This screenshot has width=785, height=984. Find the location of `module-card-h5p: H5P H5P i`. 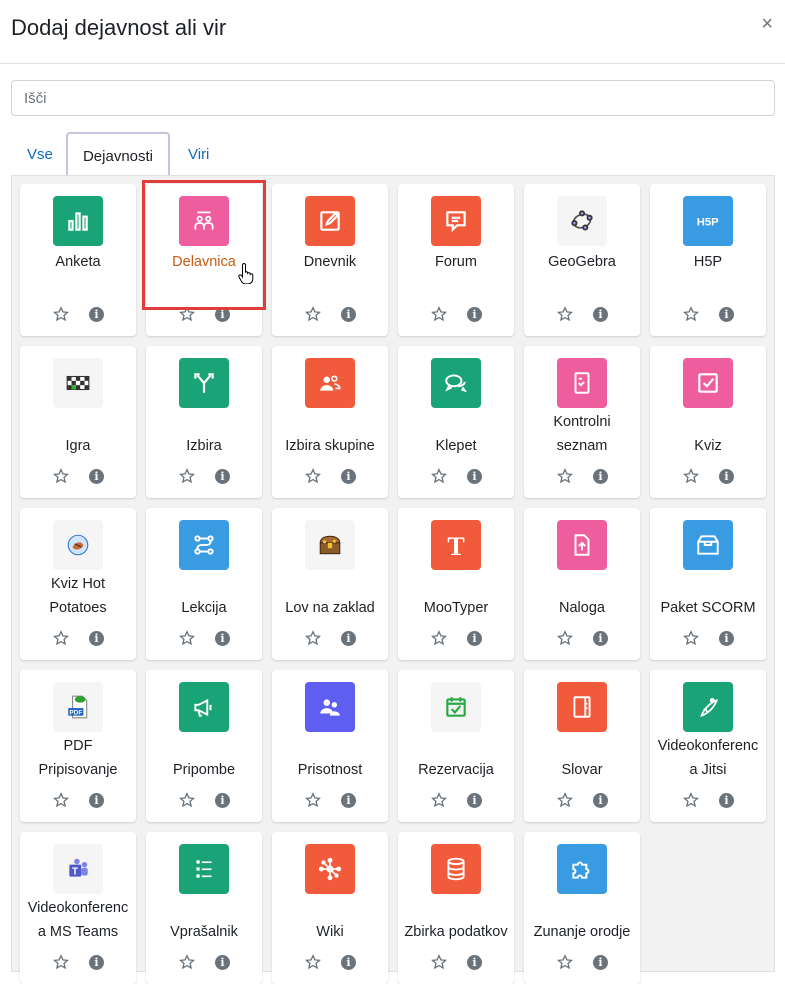

module-card-h5p: H5P H5P i is located at coordinates (708, 260).